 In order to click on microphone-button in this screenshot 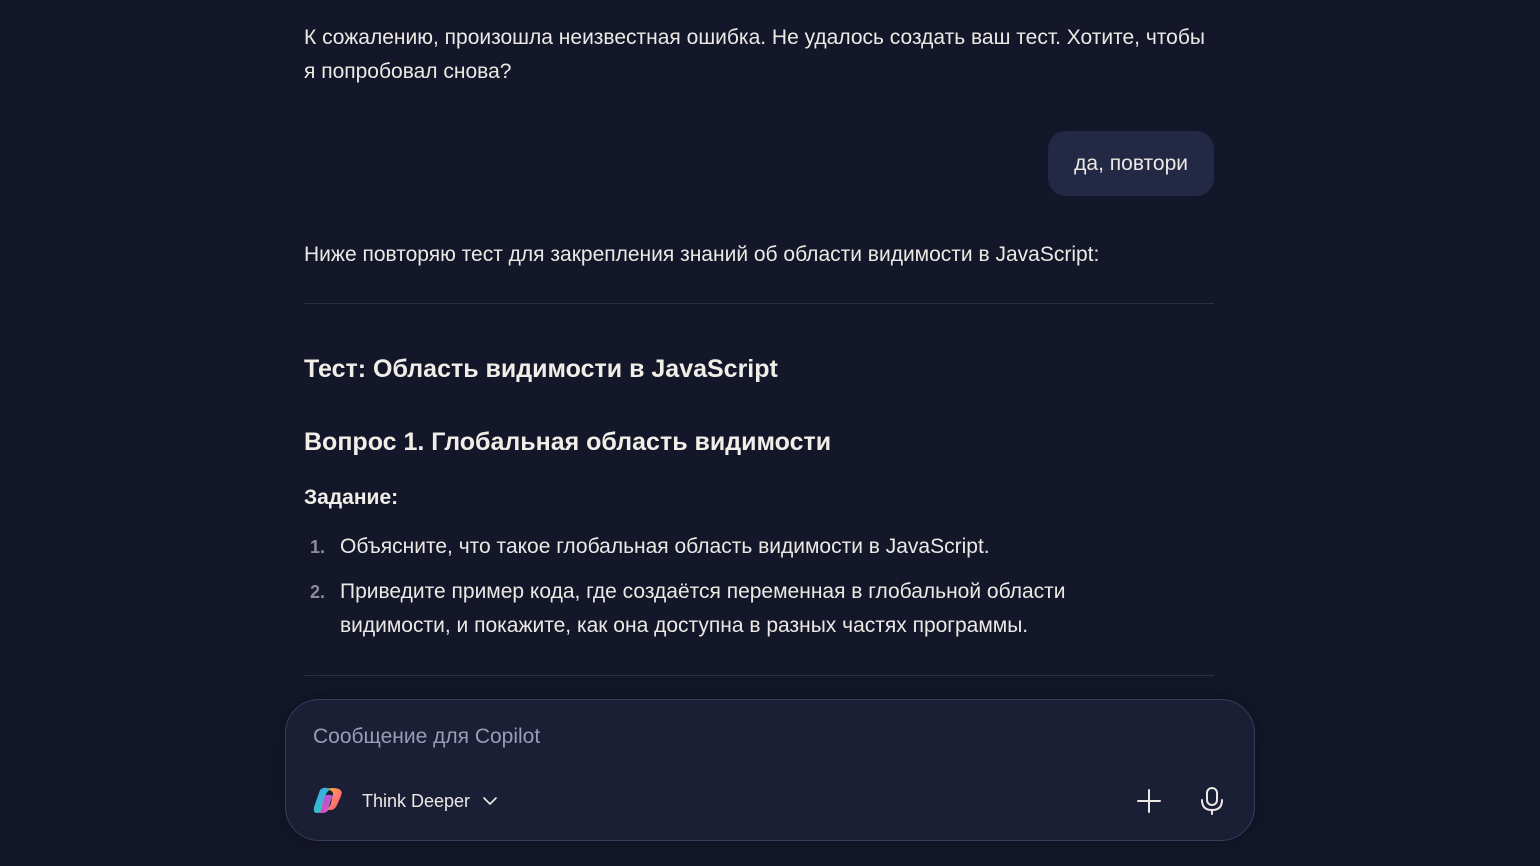, I will do `click(1212, 801)`.